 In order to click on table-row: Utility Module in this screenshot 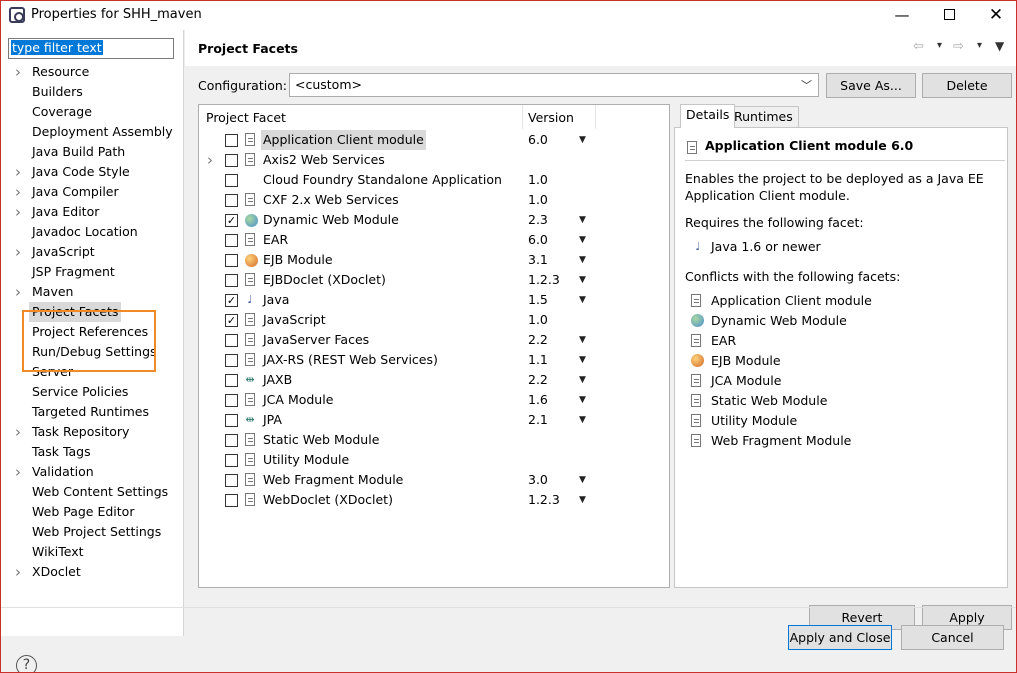, I will do `click(434, 460)`.